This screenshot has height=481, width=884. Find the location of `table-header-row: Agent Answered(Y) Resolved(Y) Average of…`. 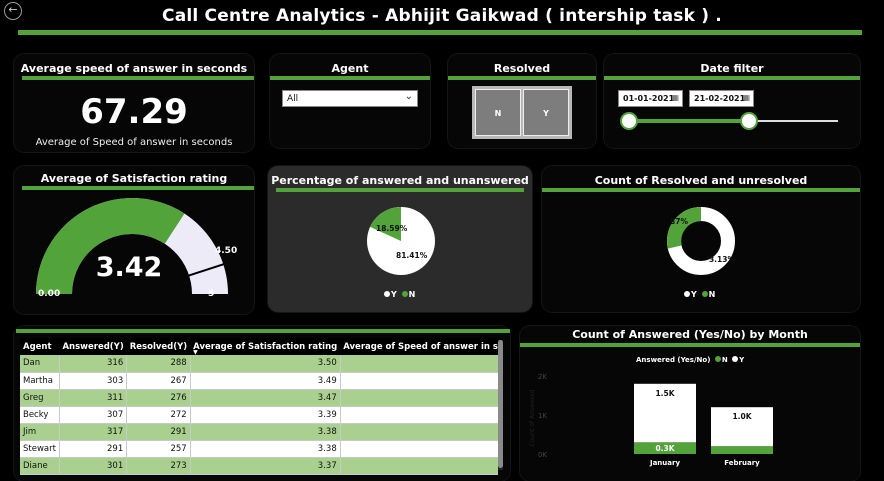

table-header-row: Agent Answered(Y) Resolved(Y) Average of… is located at coordinates (259, 347).